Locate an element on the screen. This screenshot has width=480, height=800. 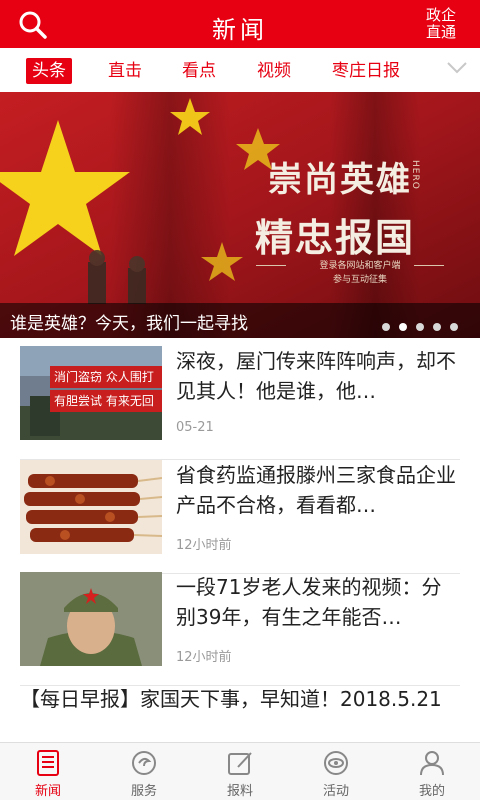
nav-activity: 活动 is located at coordinates (336, 774).